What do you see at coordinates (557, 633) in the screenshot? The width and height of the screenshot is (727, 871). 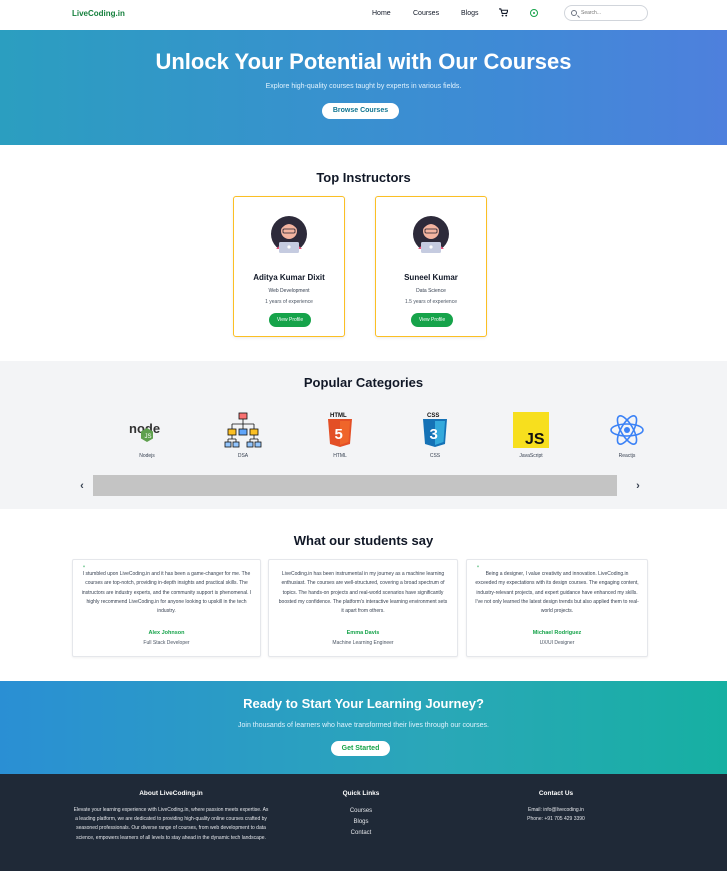 I see `testimonial-author: Michael Rodriguez` at bounding box center [557, 633].